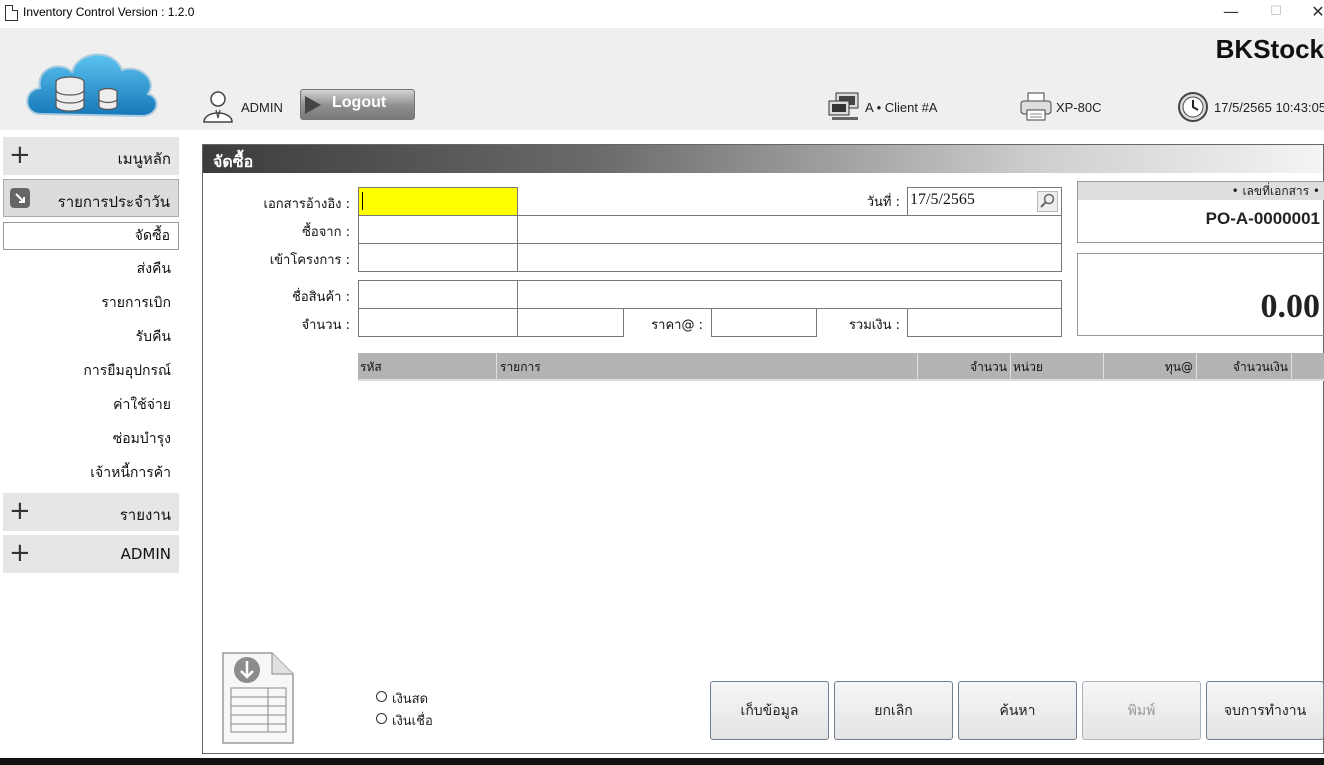  What do you see at coordinates (901, 107) in the screenshot?
I see `client-name: A • Client #A` at bounding box center [901, 107].